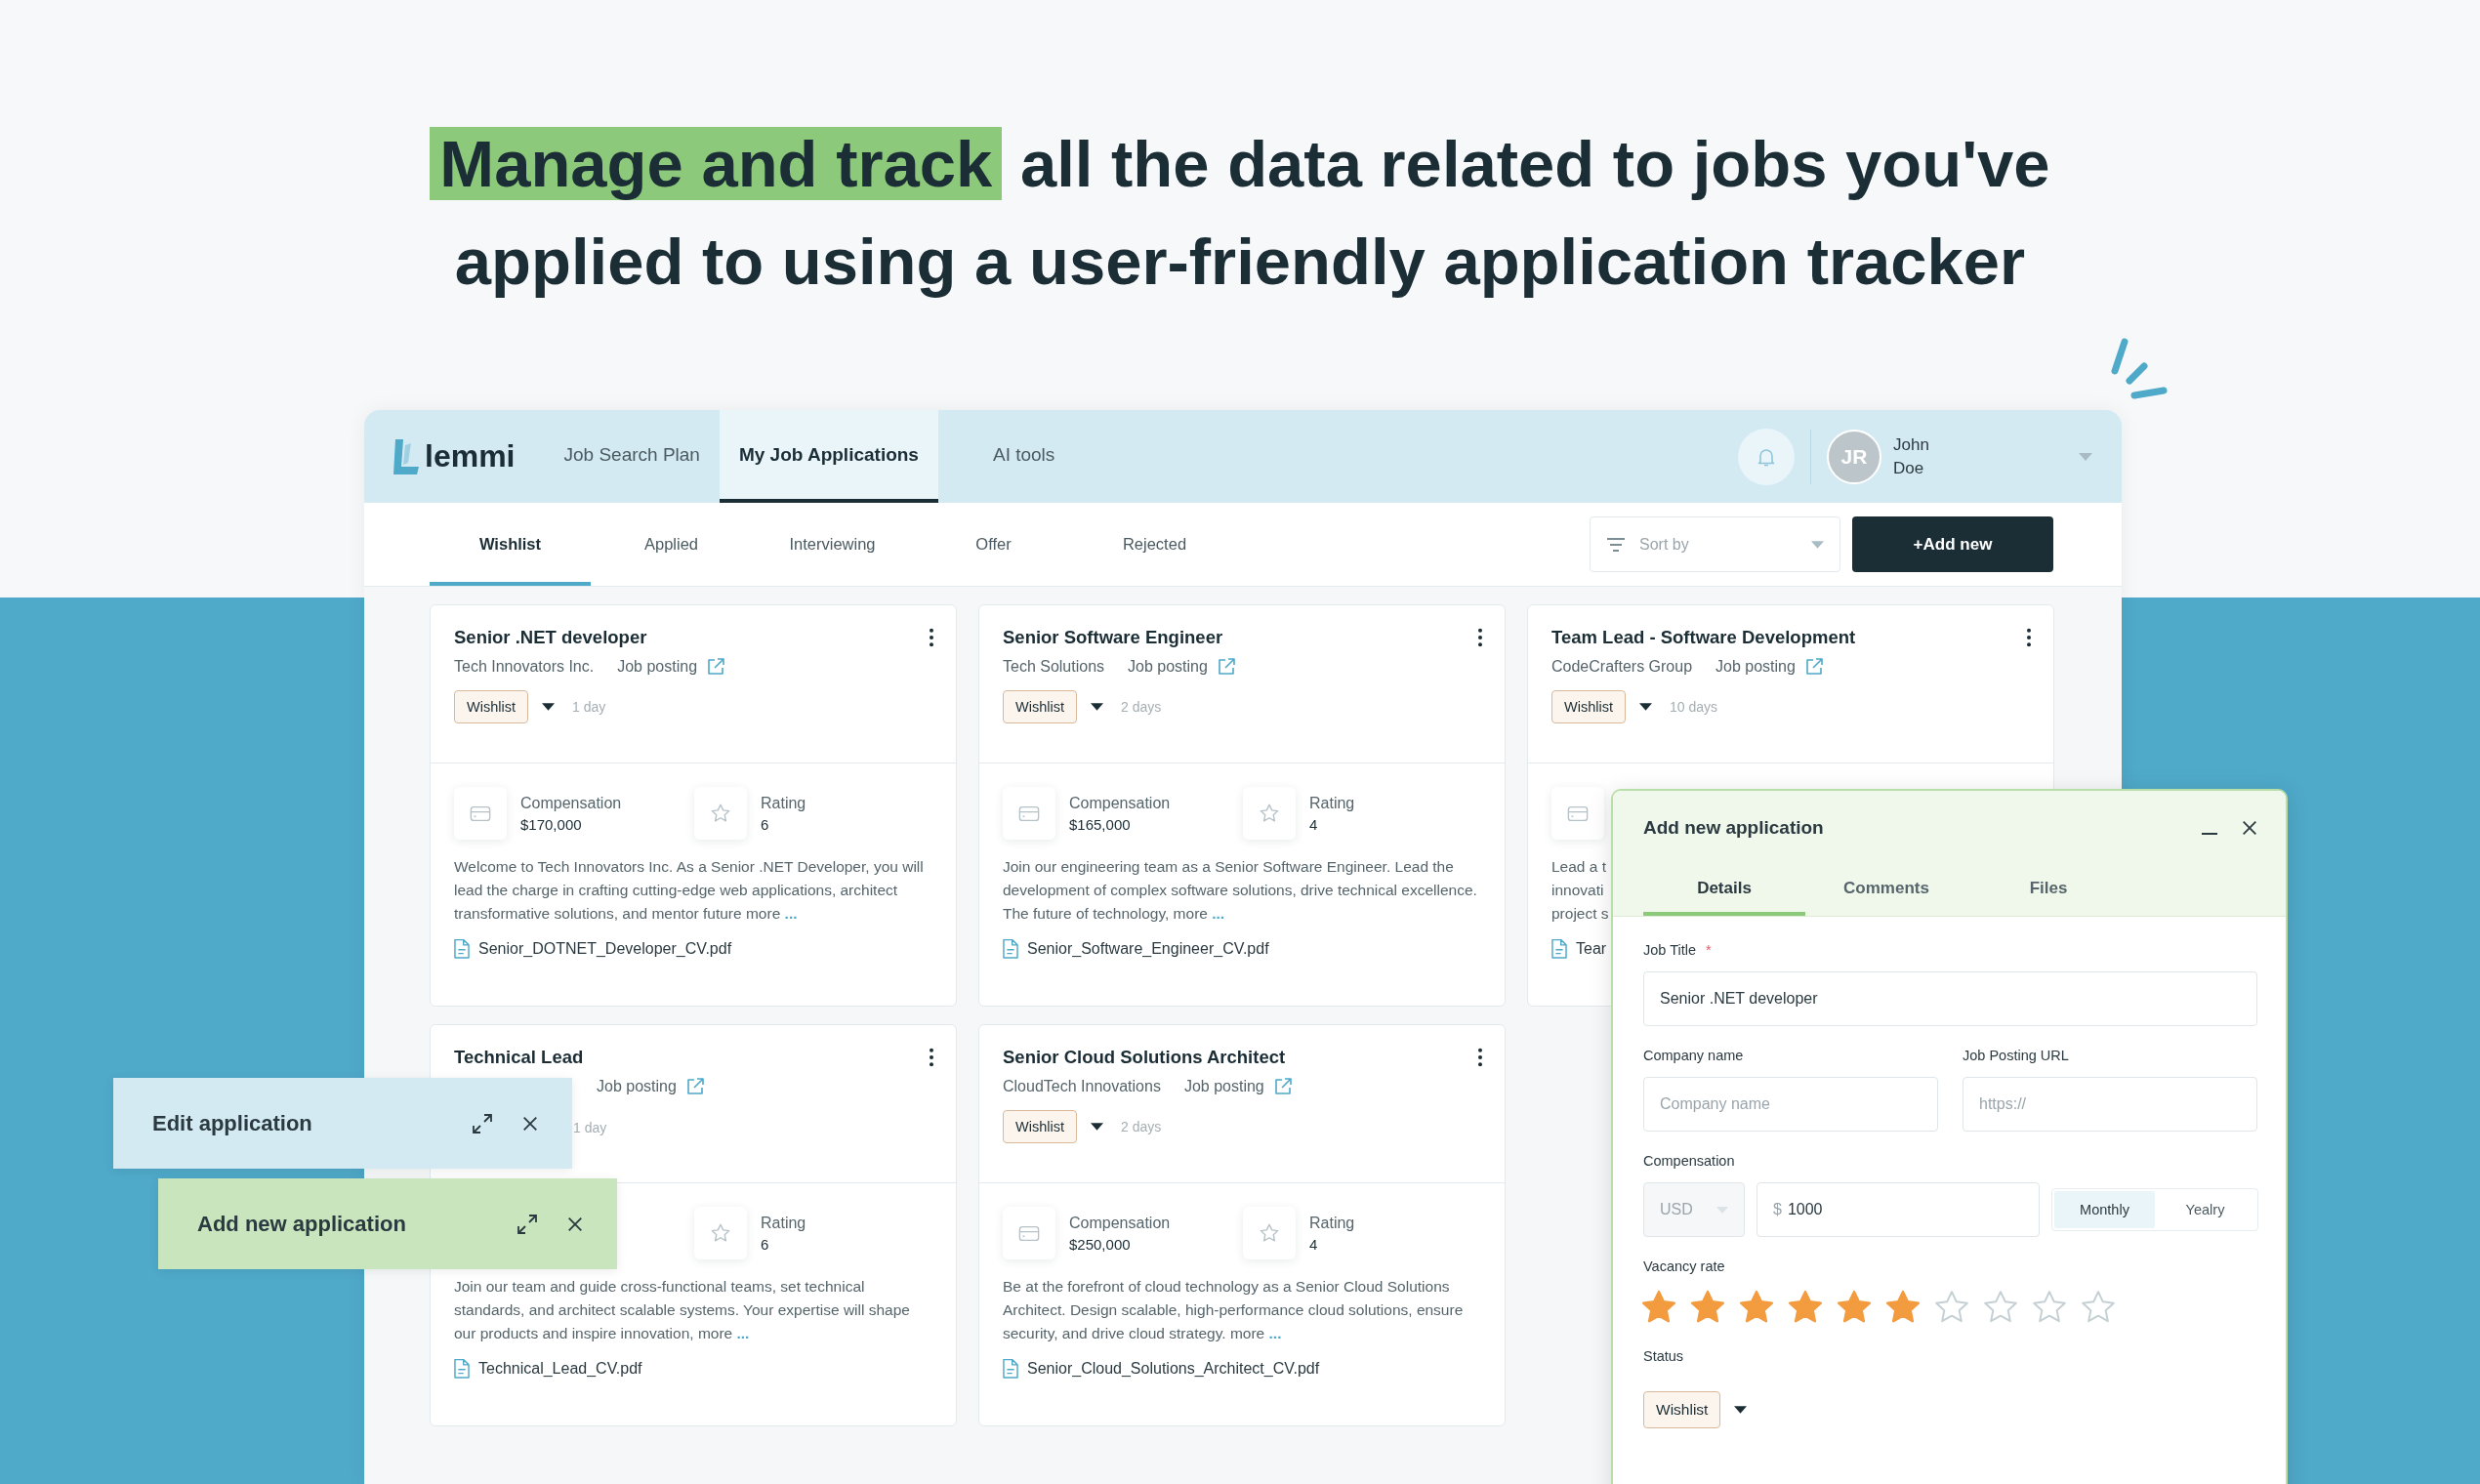 The width and height of the screenshot is (2480, 1484). Describe the element at coordinates (765, 1244) in the screenshot. I see `stat-value: 6` at that location.